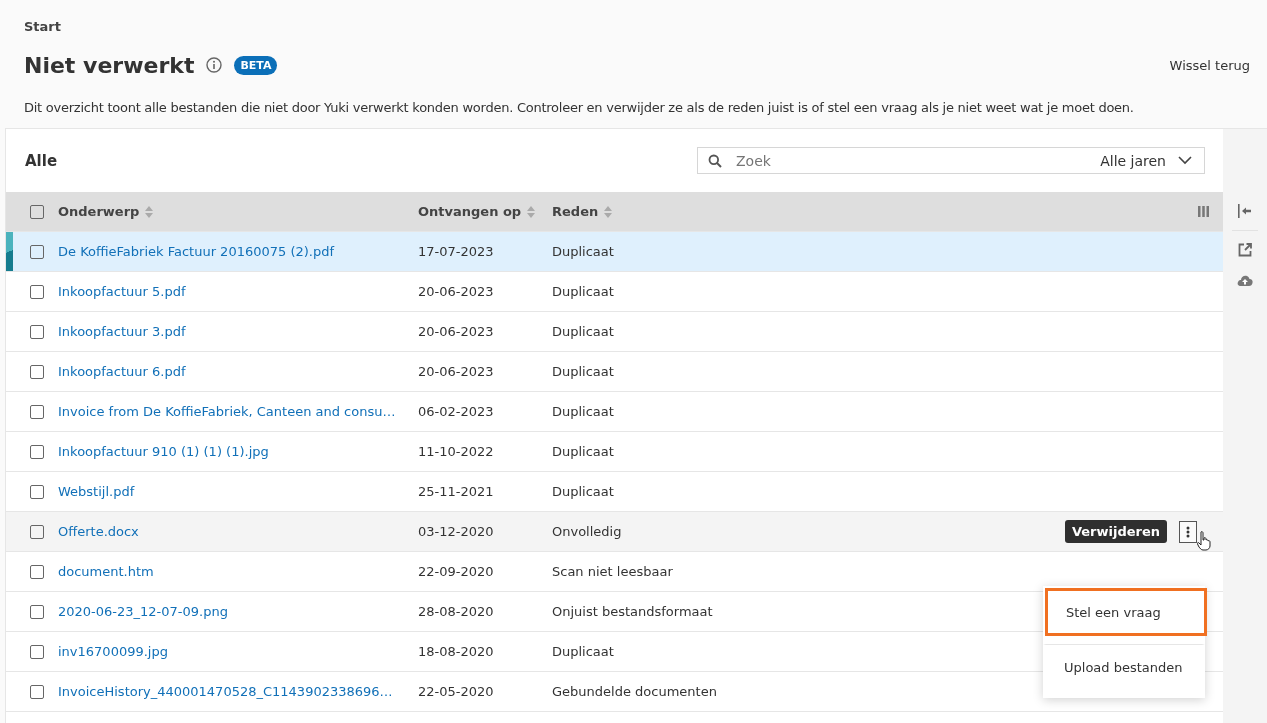 The image size is (1267, 723). Describe the element at coordinates (456, 651) in the screenshot. I see `date-cell-text: 18-08-2020` at that location.